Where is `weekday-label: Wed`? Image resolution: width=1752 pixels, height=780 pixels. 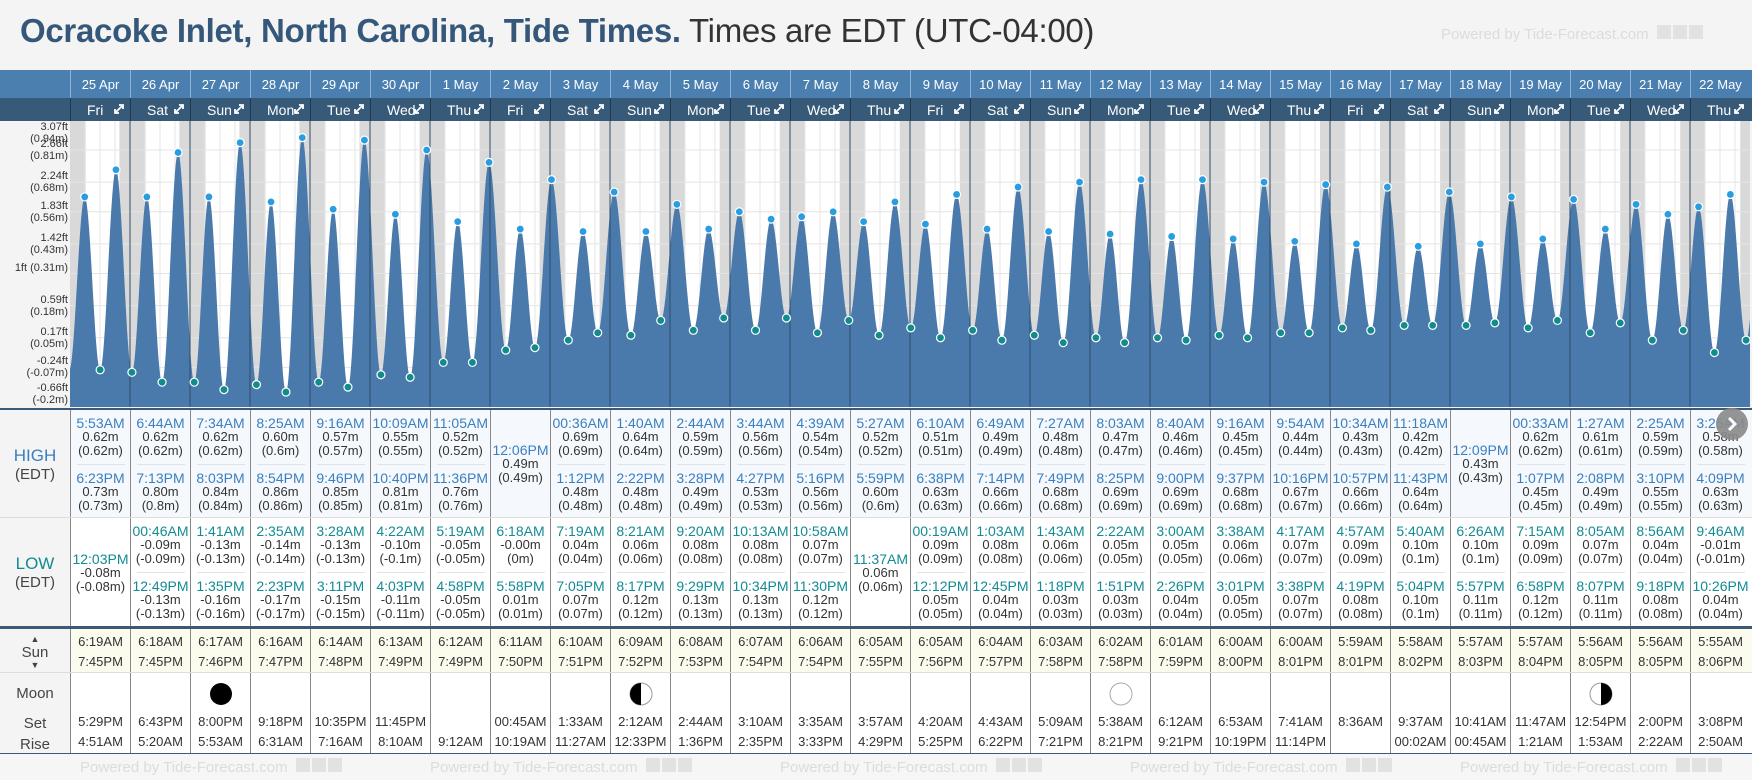
weekday-label: Wed is located at coordinates (401, 109).